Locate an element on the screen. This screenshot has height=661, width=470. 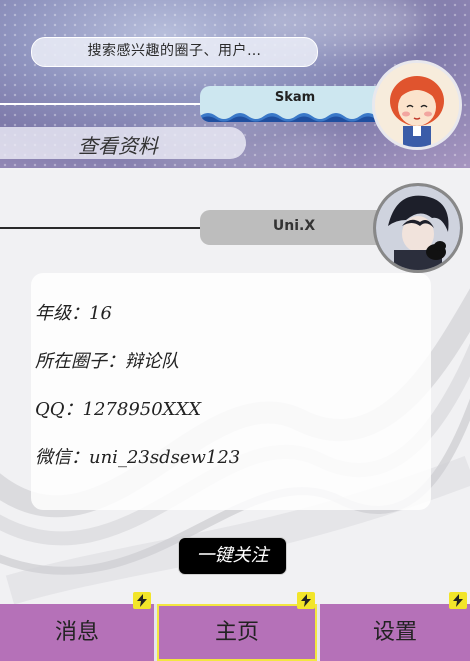
profile-name: Uni.X is located at coordinates (294, 226).